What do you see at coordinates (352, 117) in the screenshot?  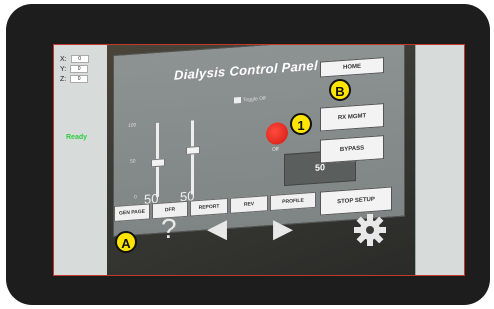 I see `rx-mgmt-button: RX MGMT` at bounding box center [352, 117].